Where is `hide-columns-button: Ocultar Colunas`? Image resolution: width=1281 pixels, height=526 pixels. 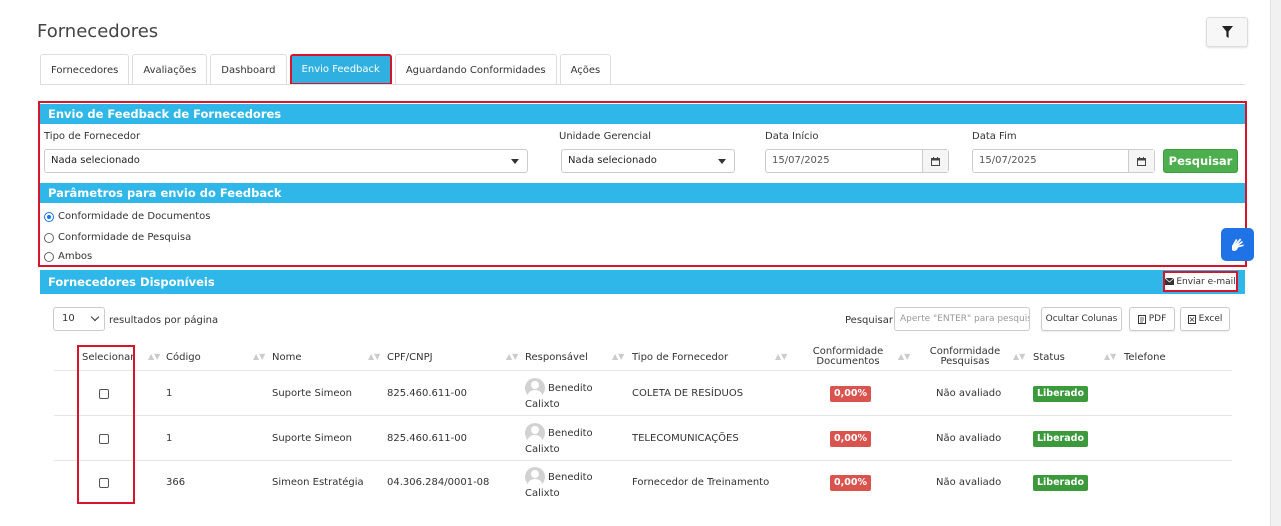
hide-columns-button: Ocultar Colunas is located at coordinates (1081, 319).